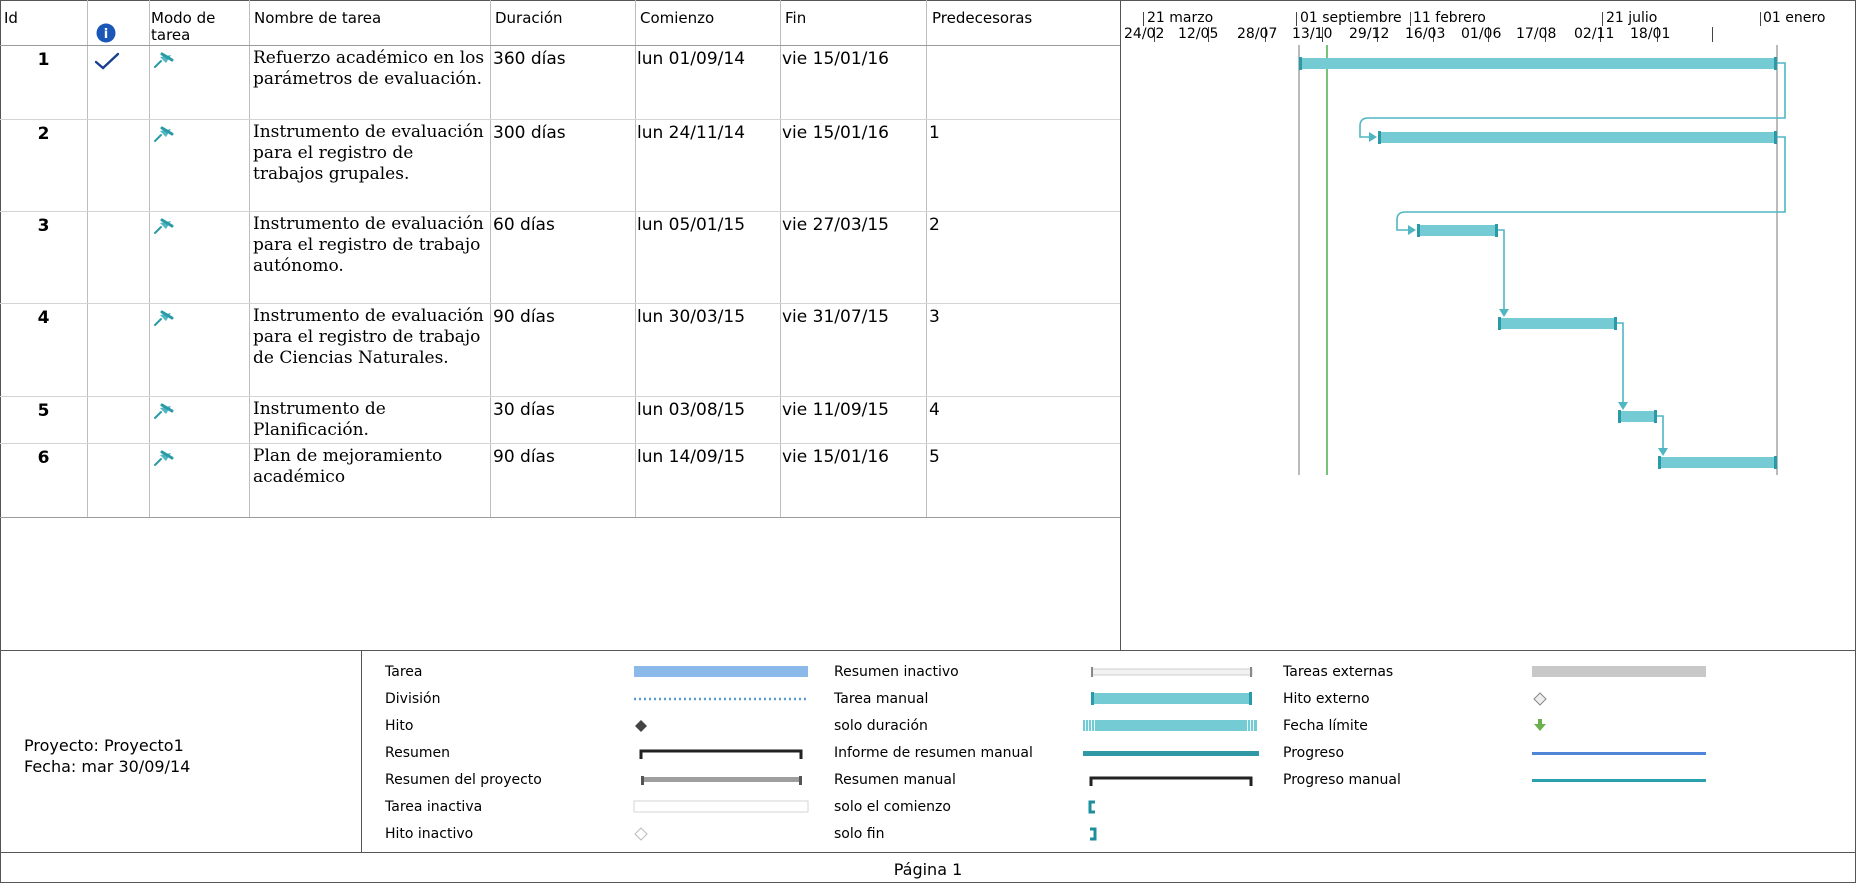 The image size is (1856, 883). What do you see at coordinates (1144, 34) in the screenshot?
I see `timescale-bottom-label: 24/02` at bounding box center [1144, 34].